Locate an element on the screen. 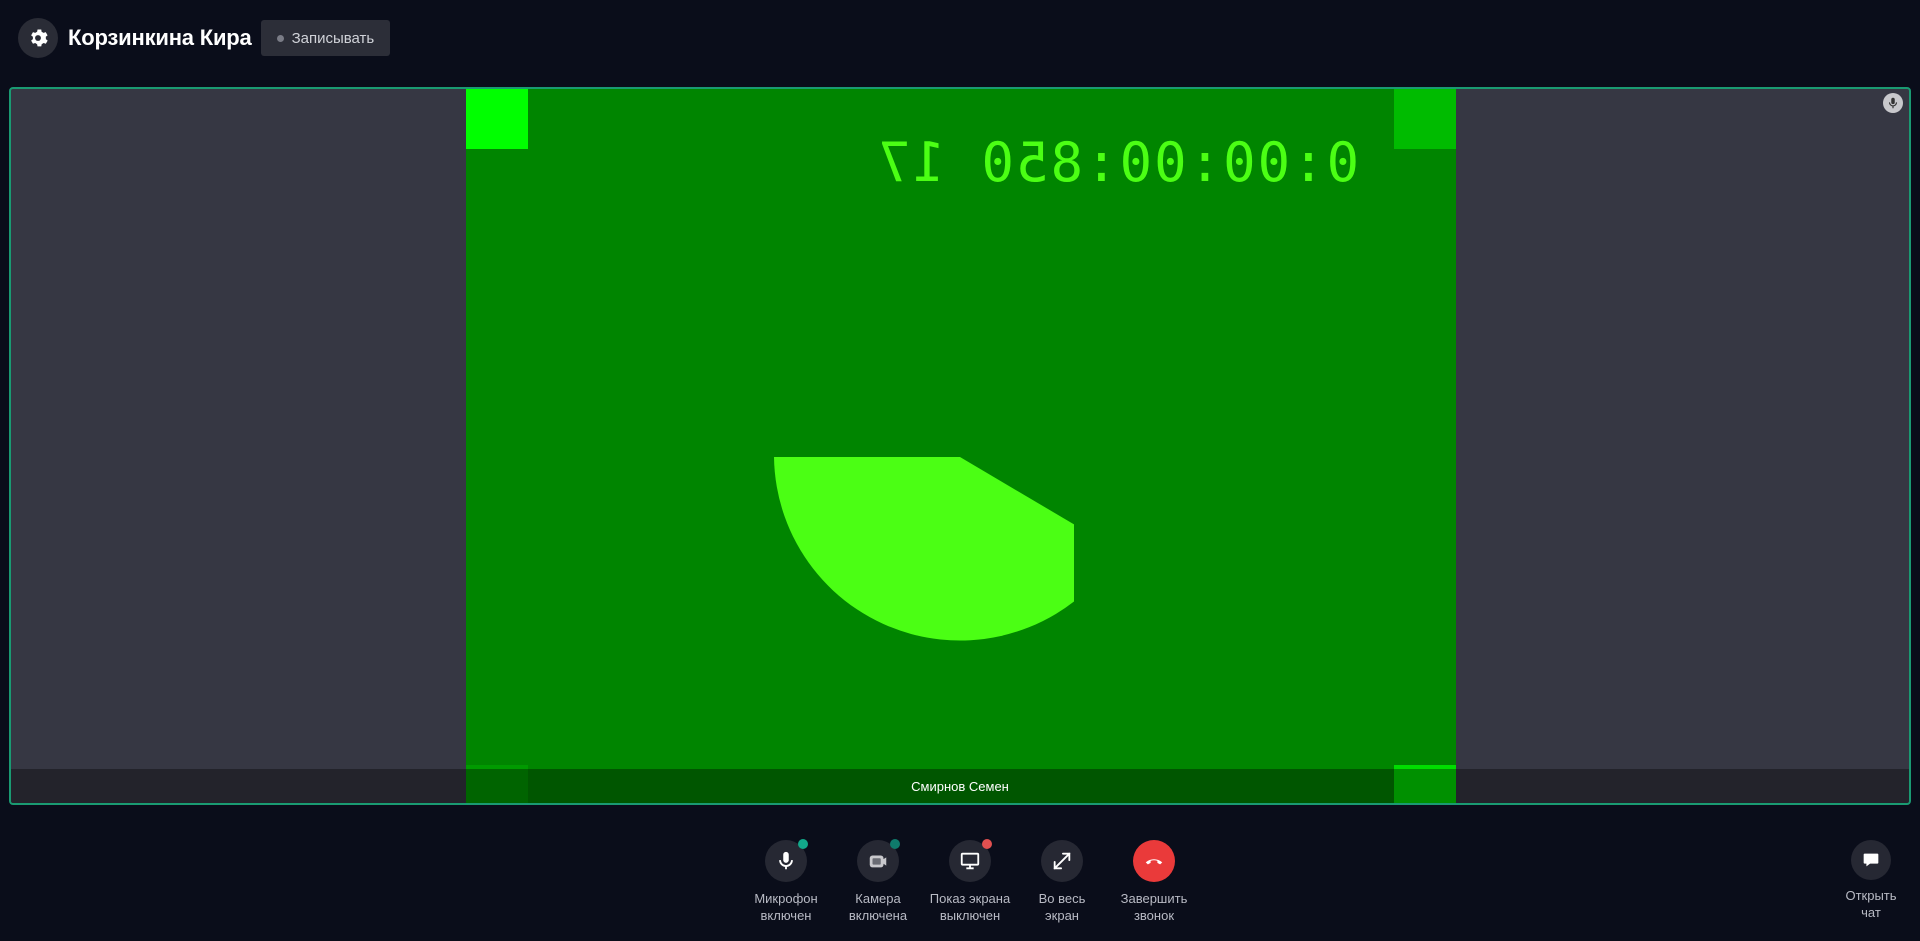  user-name: Корзинкина Кира is located at coordinates (160, 37).